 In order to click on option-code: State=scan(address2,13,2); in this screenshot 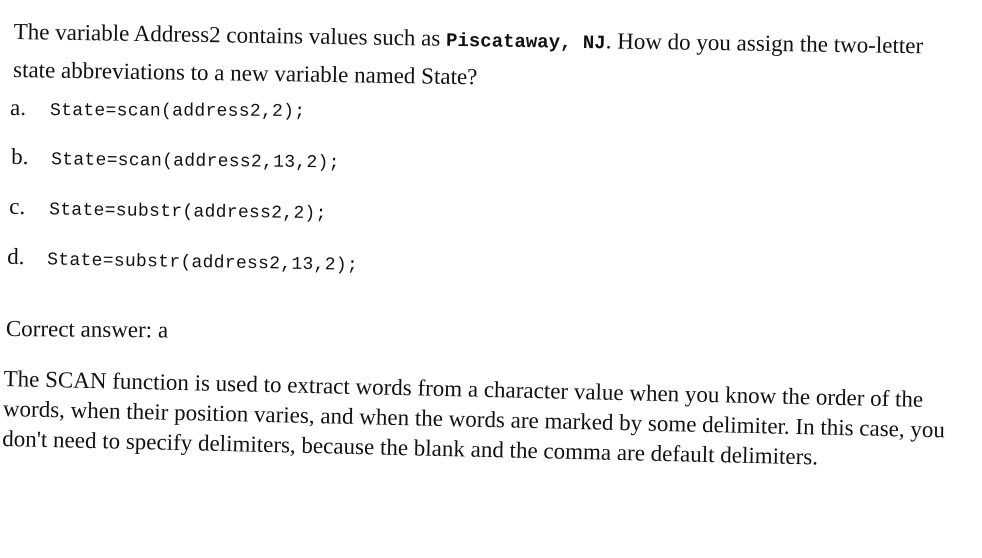, I will do `click(195, 162)`.